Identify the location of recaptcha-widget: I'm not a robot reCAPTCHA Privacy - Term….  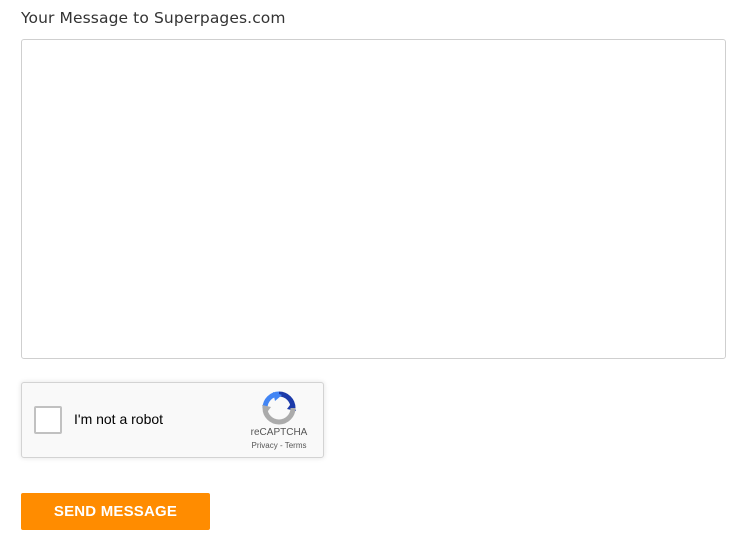
(172, 420).